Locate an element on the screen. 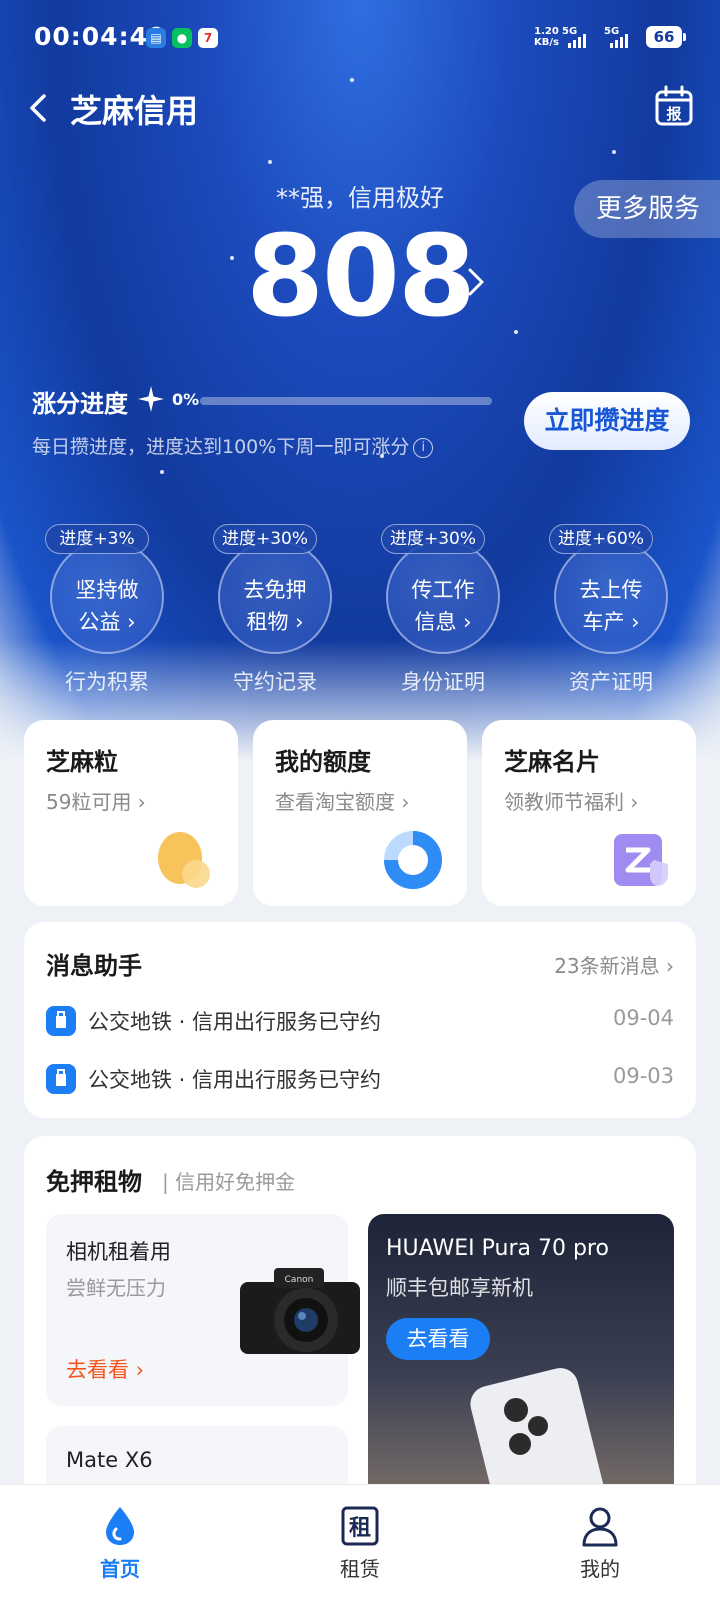 The width and height of the screenshot is (720, 1600). camera-icon: Canon is located at coordinates (300, 1311).